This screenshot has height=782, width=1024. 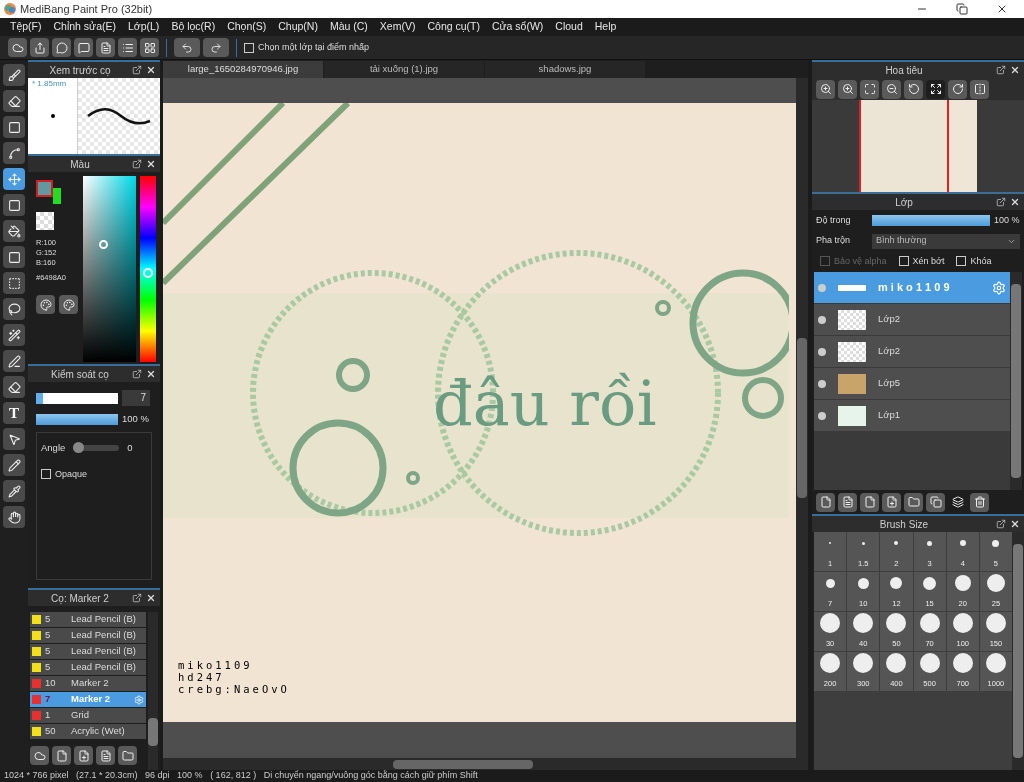 What do you see at coordinates (802, 418) in the screenshot?
I see `vertical-scrollbar` at bounding box center [802, 418].